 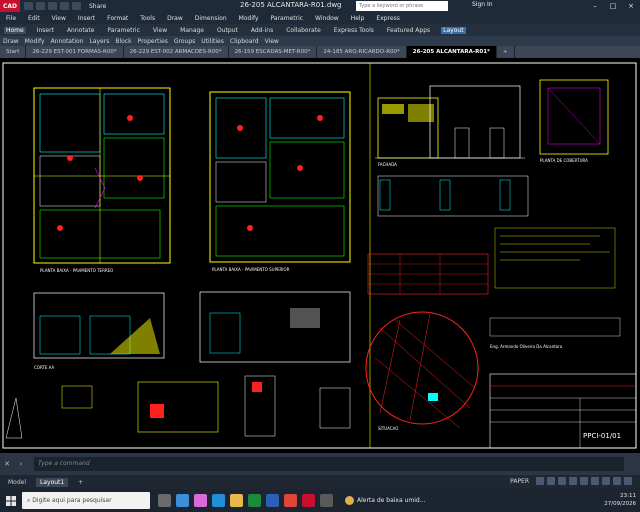 What do you see at coordinates (584, 481) in the screenshot?
I see `osnap-icon` at bounding box center [584, 481].